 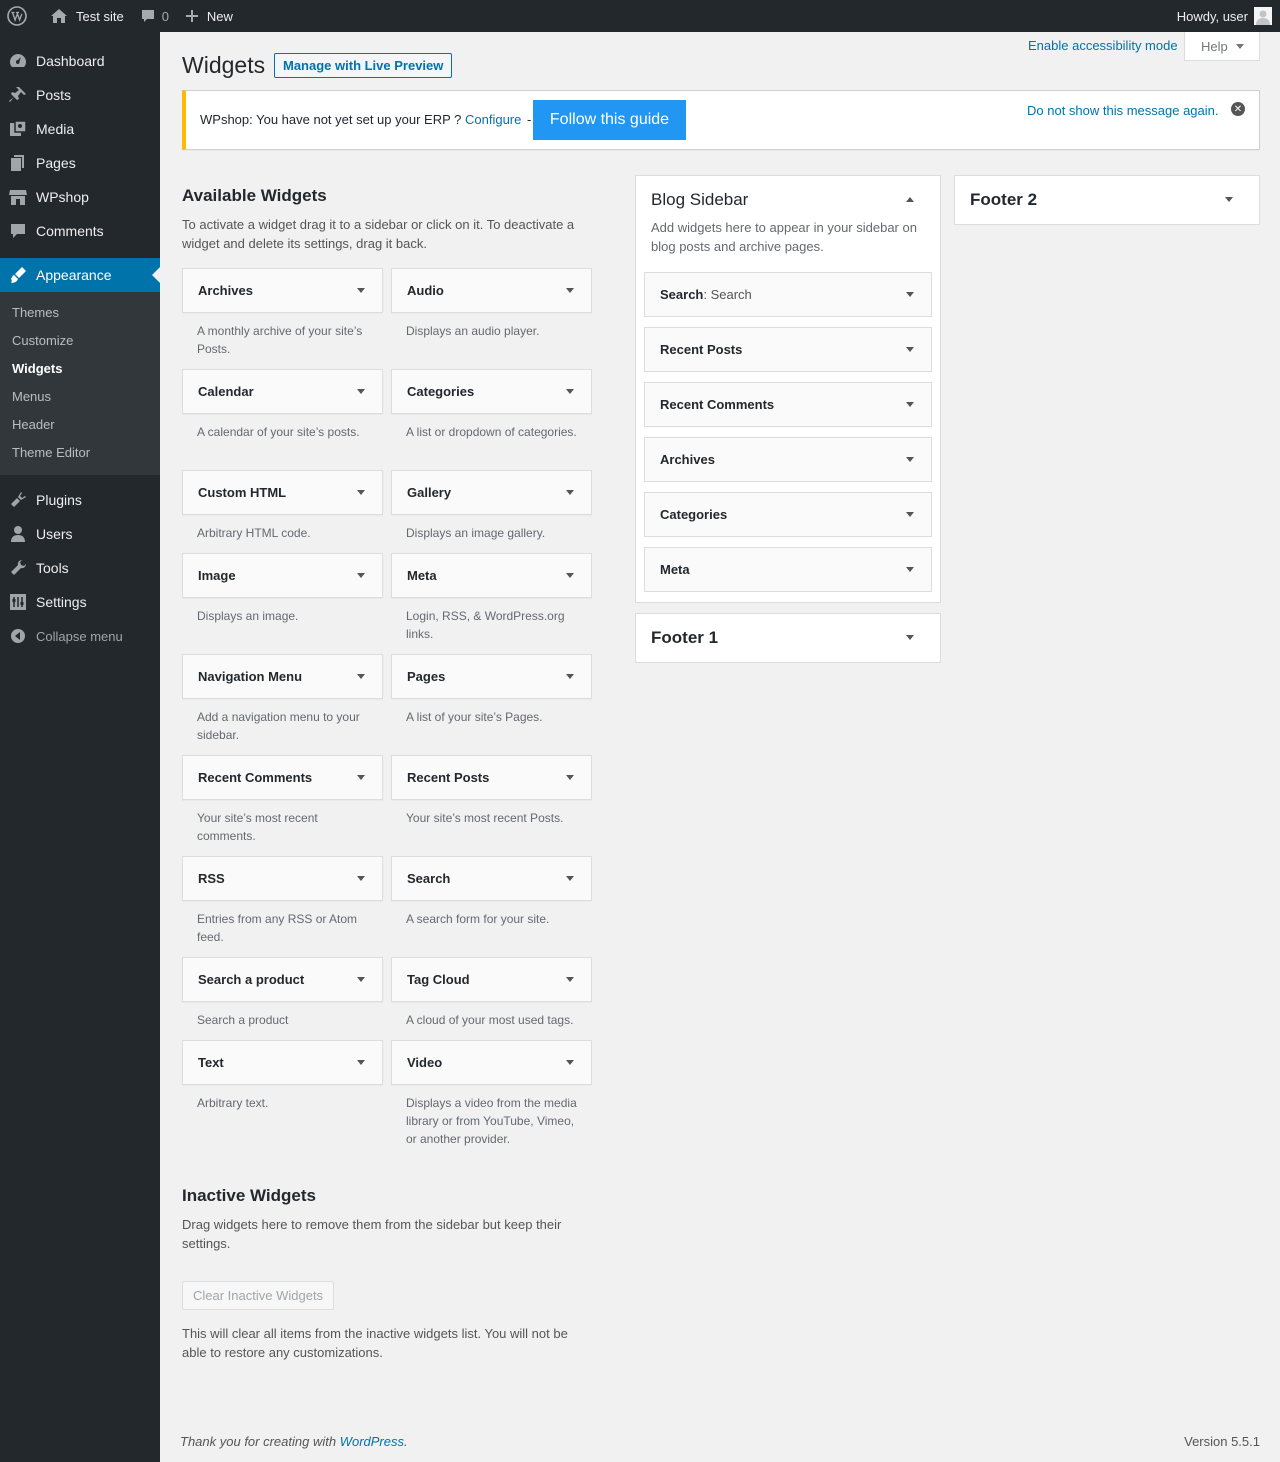 I want to click on chevron-up-icon, so click(x=910, y=199).